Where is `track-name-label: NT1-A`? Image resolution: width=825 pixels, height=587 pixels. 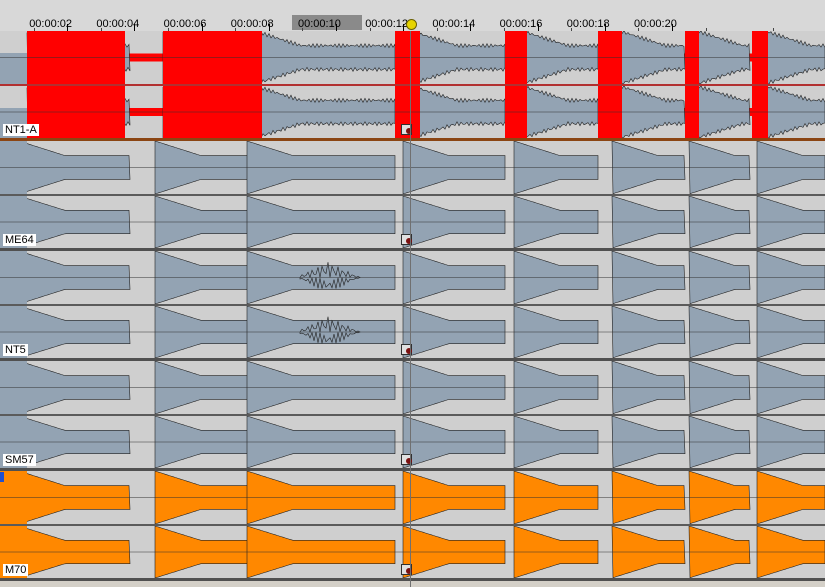
track-name-label: NT1-A is located at coordinates (21, 130).